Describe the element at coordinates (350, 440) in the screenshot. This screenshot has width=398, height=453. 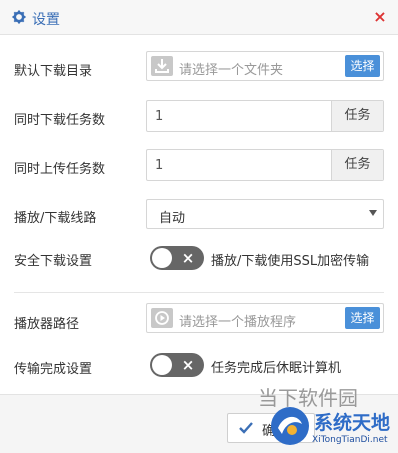
I see `watermark-text-url: XiTongTianDi.net` at that location.